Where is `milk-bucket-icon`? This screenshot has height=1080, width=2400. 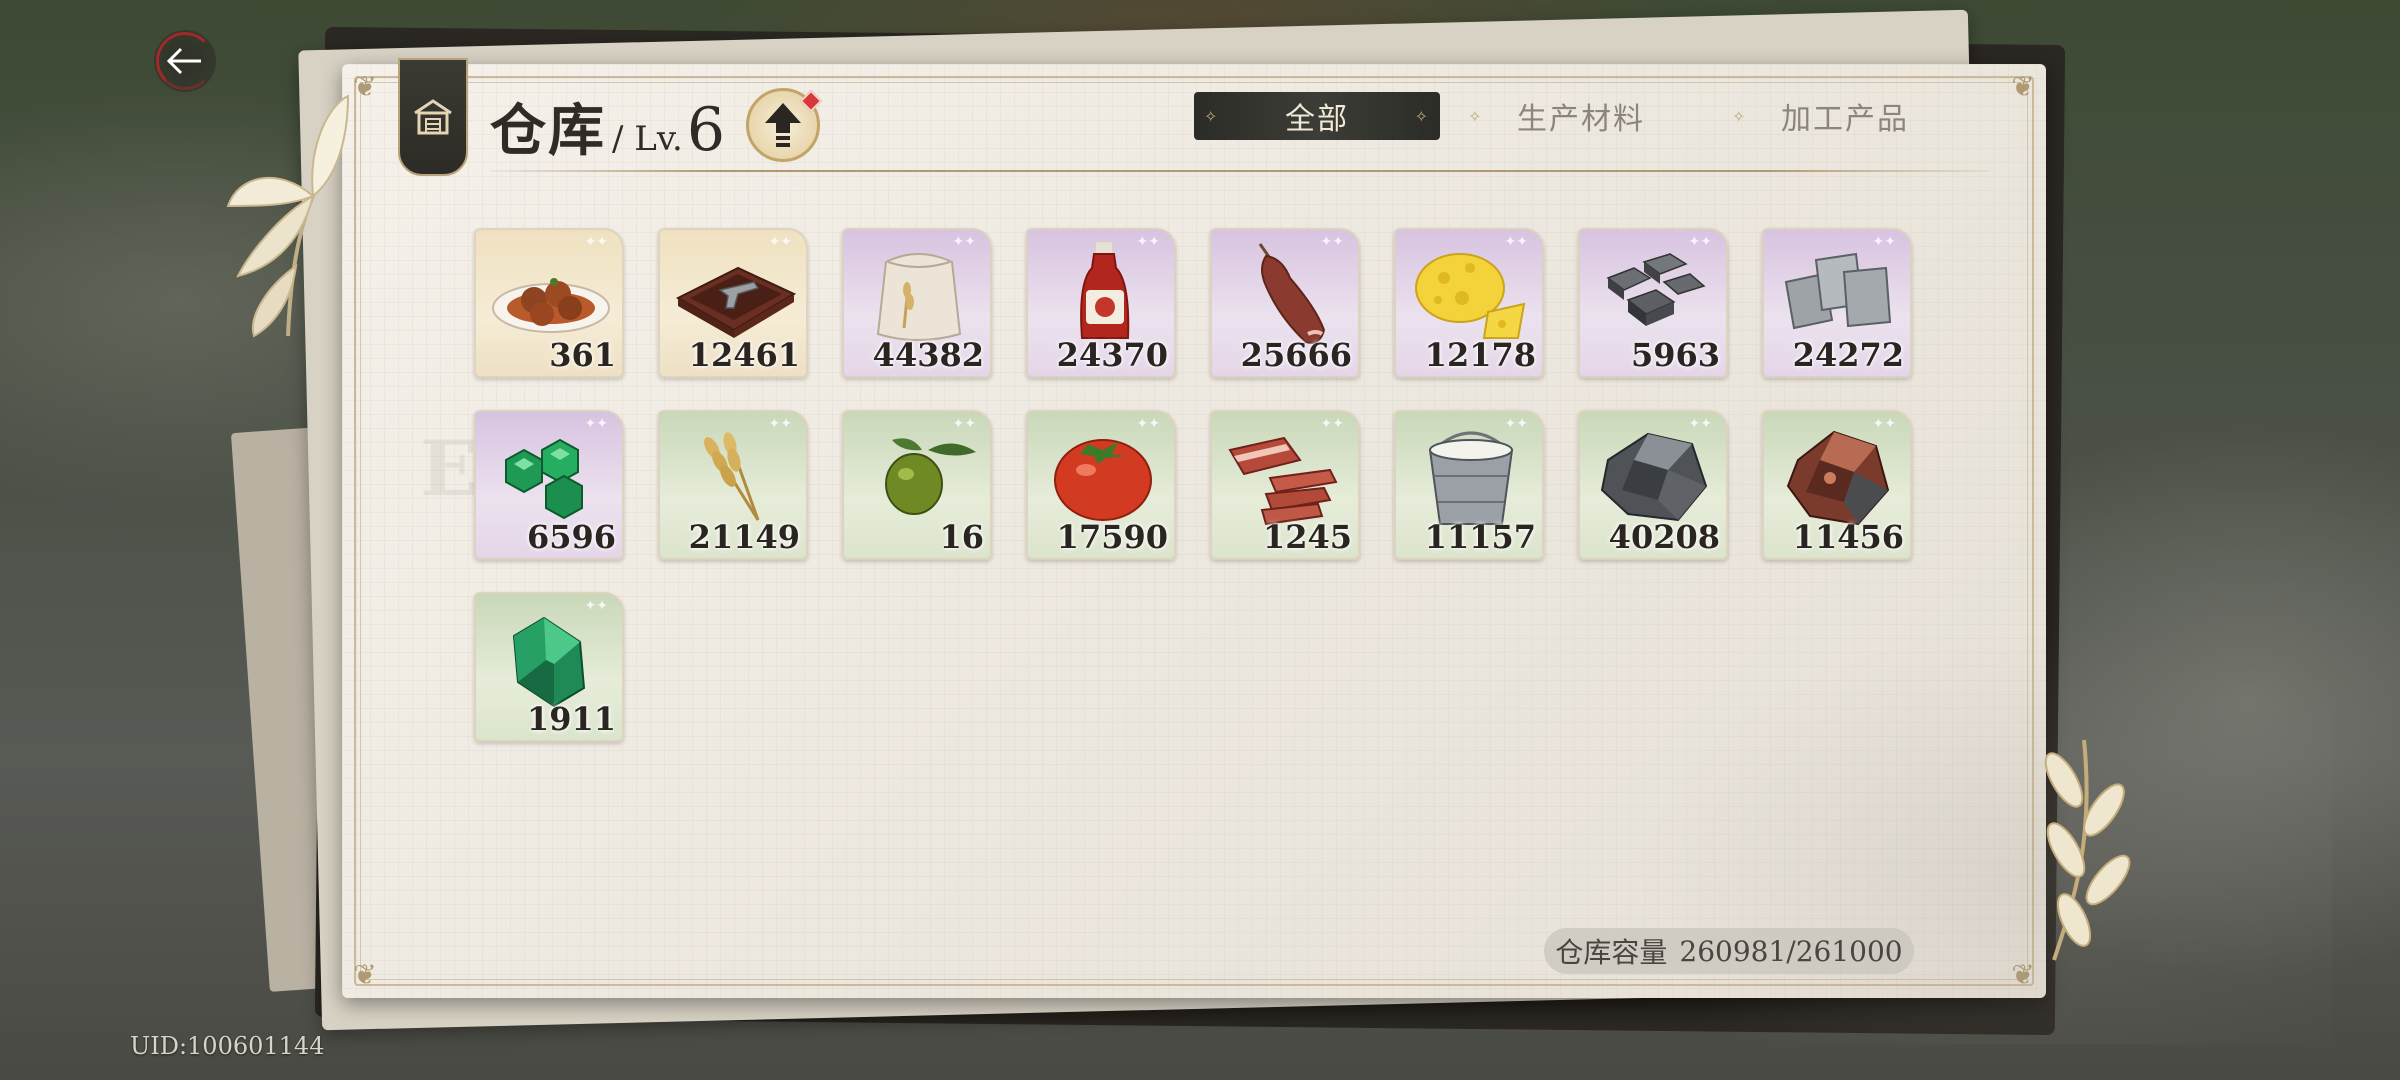 milk-bucket-icon is located at coordinates (1471, 478).